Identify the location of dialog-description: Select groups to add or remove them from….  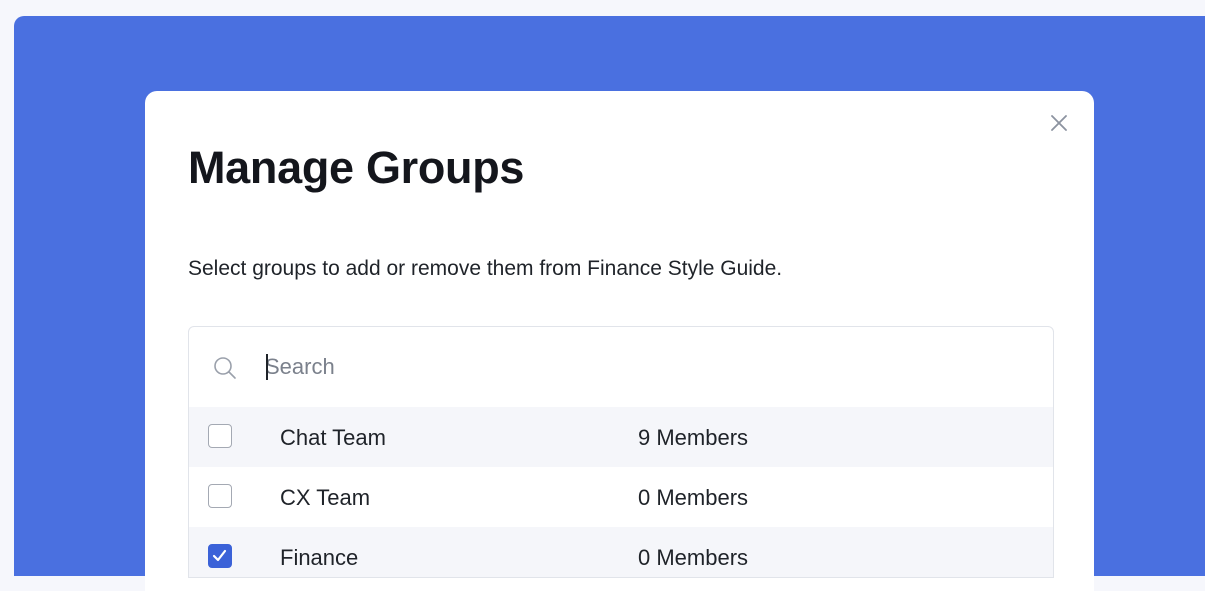
(485, 268).